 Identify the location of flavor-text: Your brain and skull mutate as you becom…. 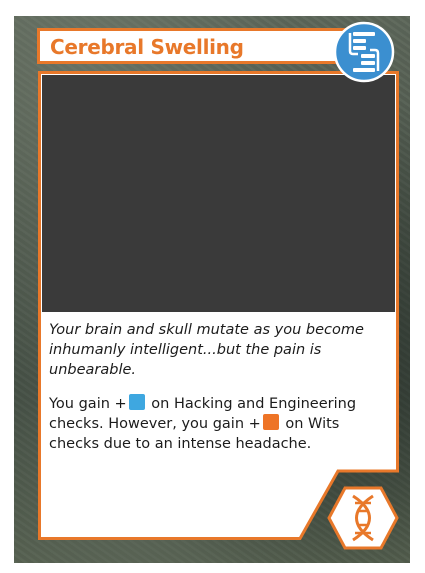
(206, 350).